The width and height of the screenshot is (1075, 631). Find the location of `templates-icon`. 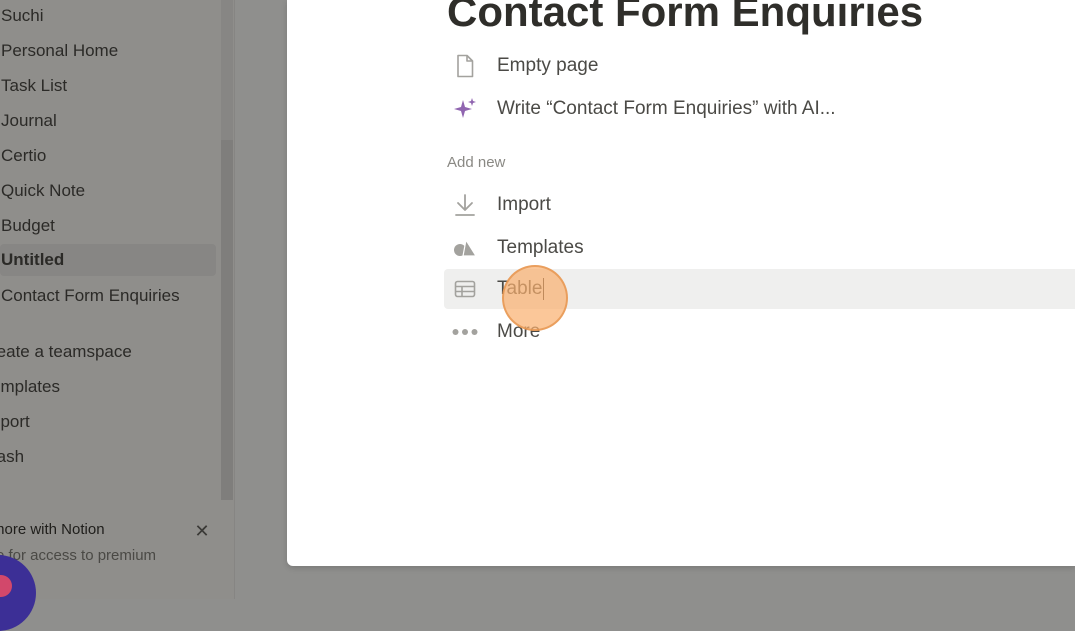

templates-icon is located at coordinates (465, 248).